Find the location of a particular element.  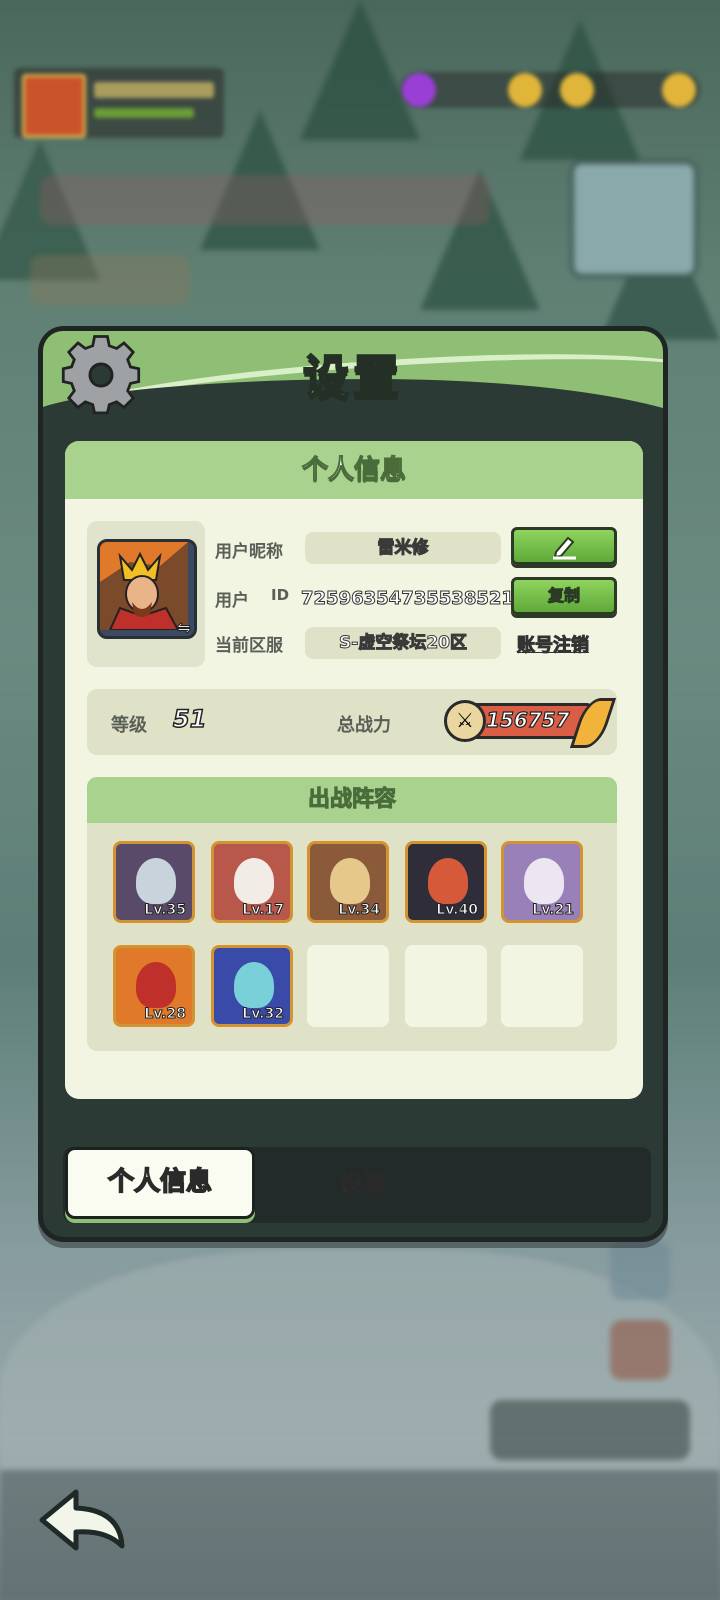

hero-slot-3: Lv.34 is located at coordinates (348, 882).